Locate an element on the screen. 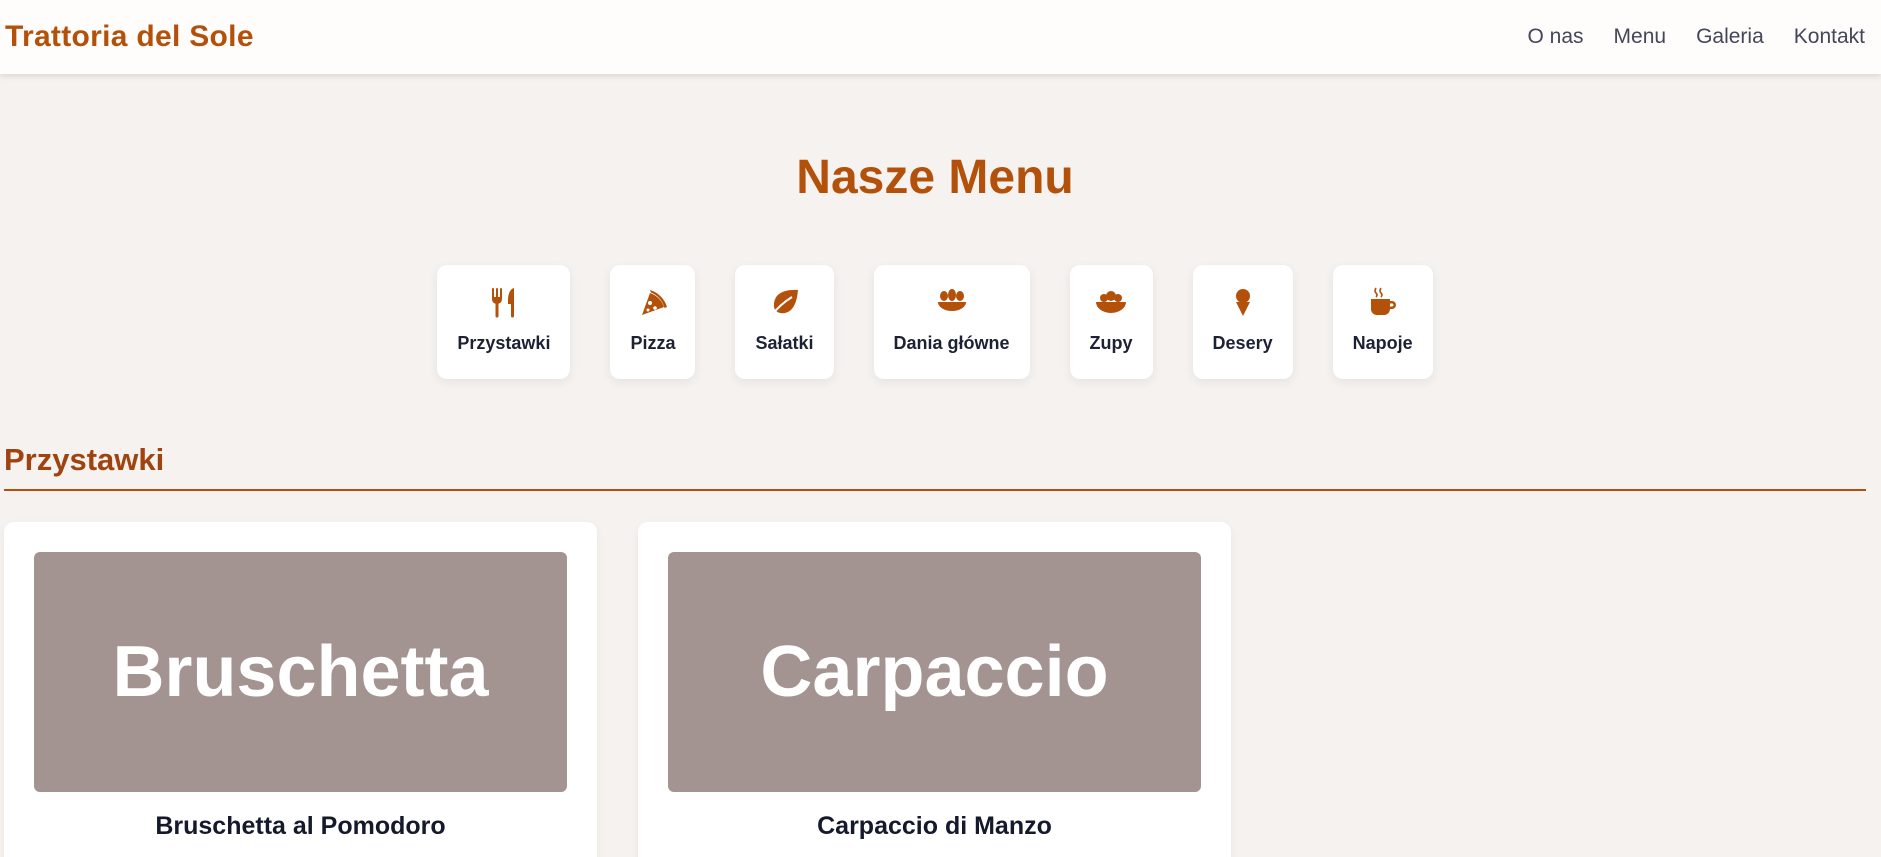 Image resolution: width=1881 pixels, height=857 pixels. category-dania-glowne: Dania główne is located at coordinates (951, 322).